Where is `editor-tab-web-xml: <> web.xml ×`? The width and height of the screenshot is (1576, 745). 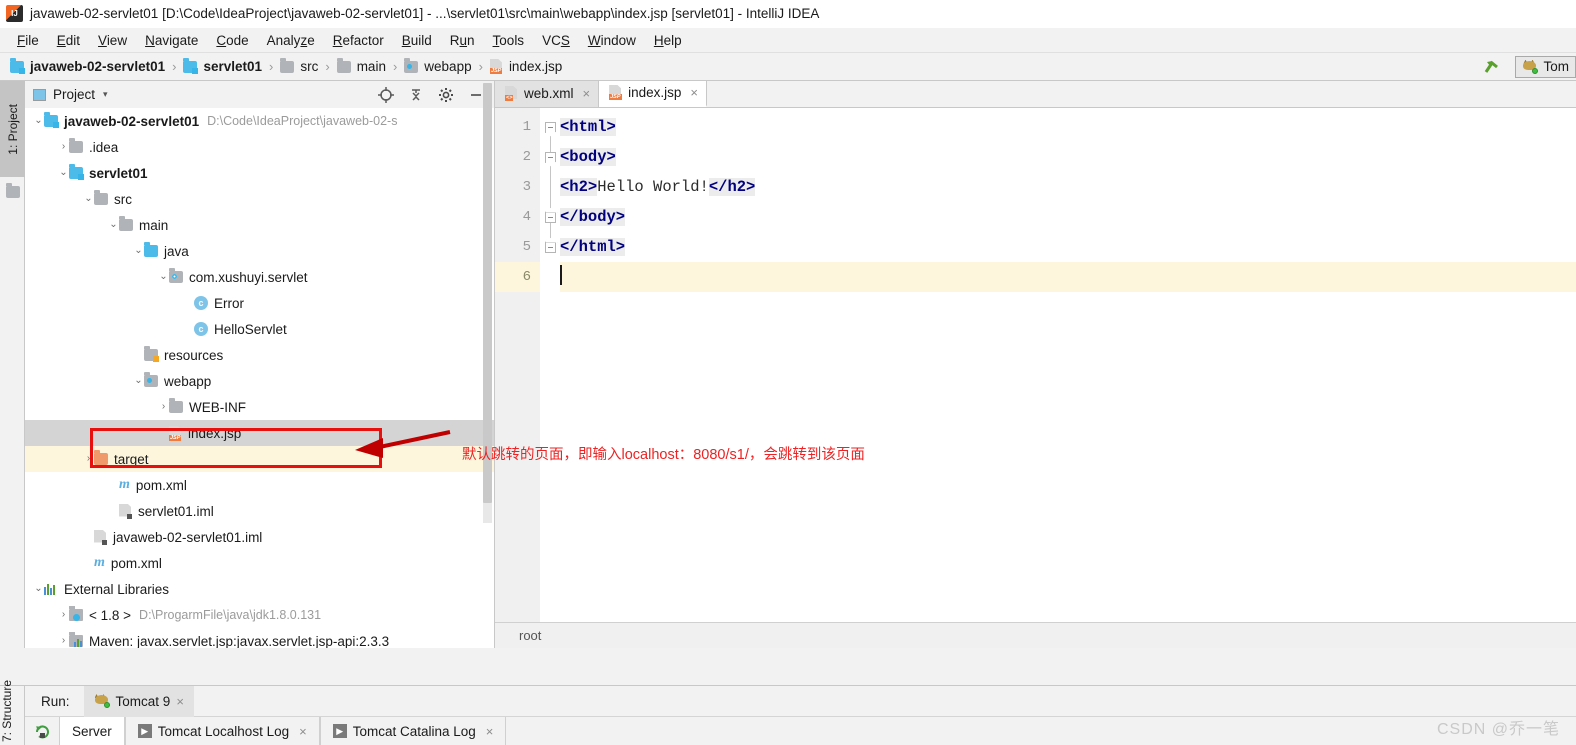 editor-tab-web-xml: <> web.xml × is located at coordinates (547, 94).